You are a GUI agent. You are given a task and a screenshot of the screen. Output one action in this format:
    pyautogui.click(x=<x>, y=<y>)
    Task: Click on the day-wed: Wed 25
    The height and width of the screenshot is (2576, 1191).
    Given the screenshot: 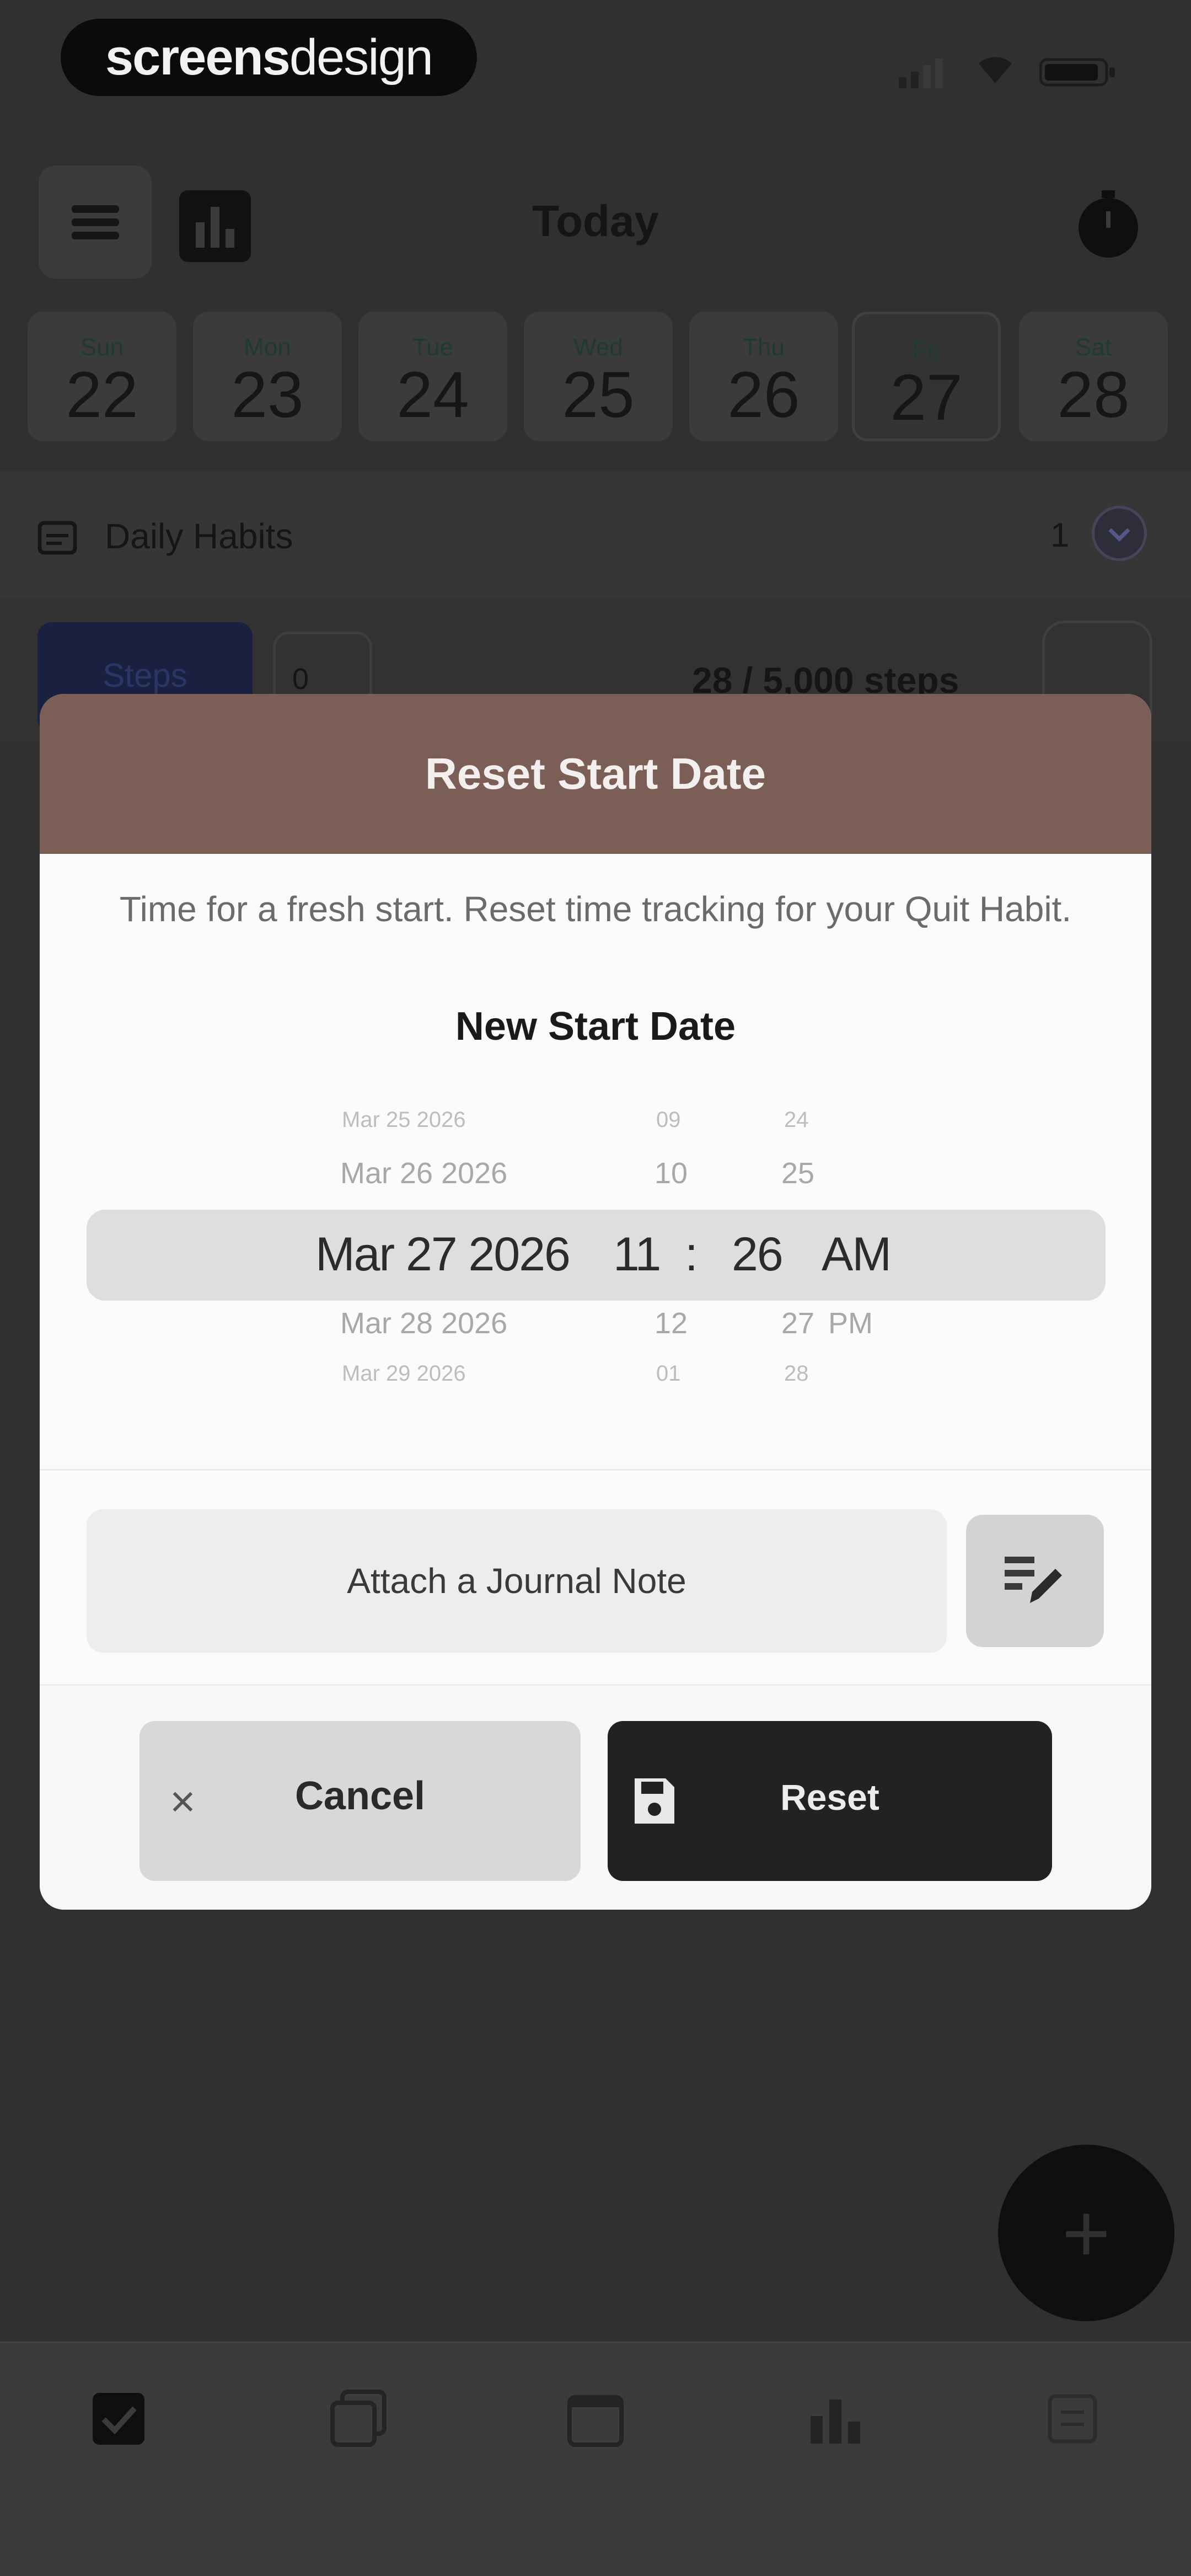 What is the action you would take?
    pyautogui.click(x=598, y=376)
    